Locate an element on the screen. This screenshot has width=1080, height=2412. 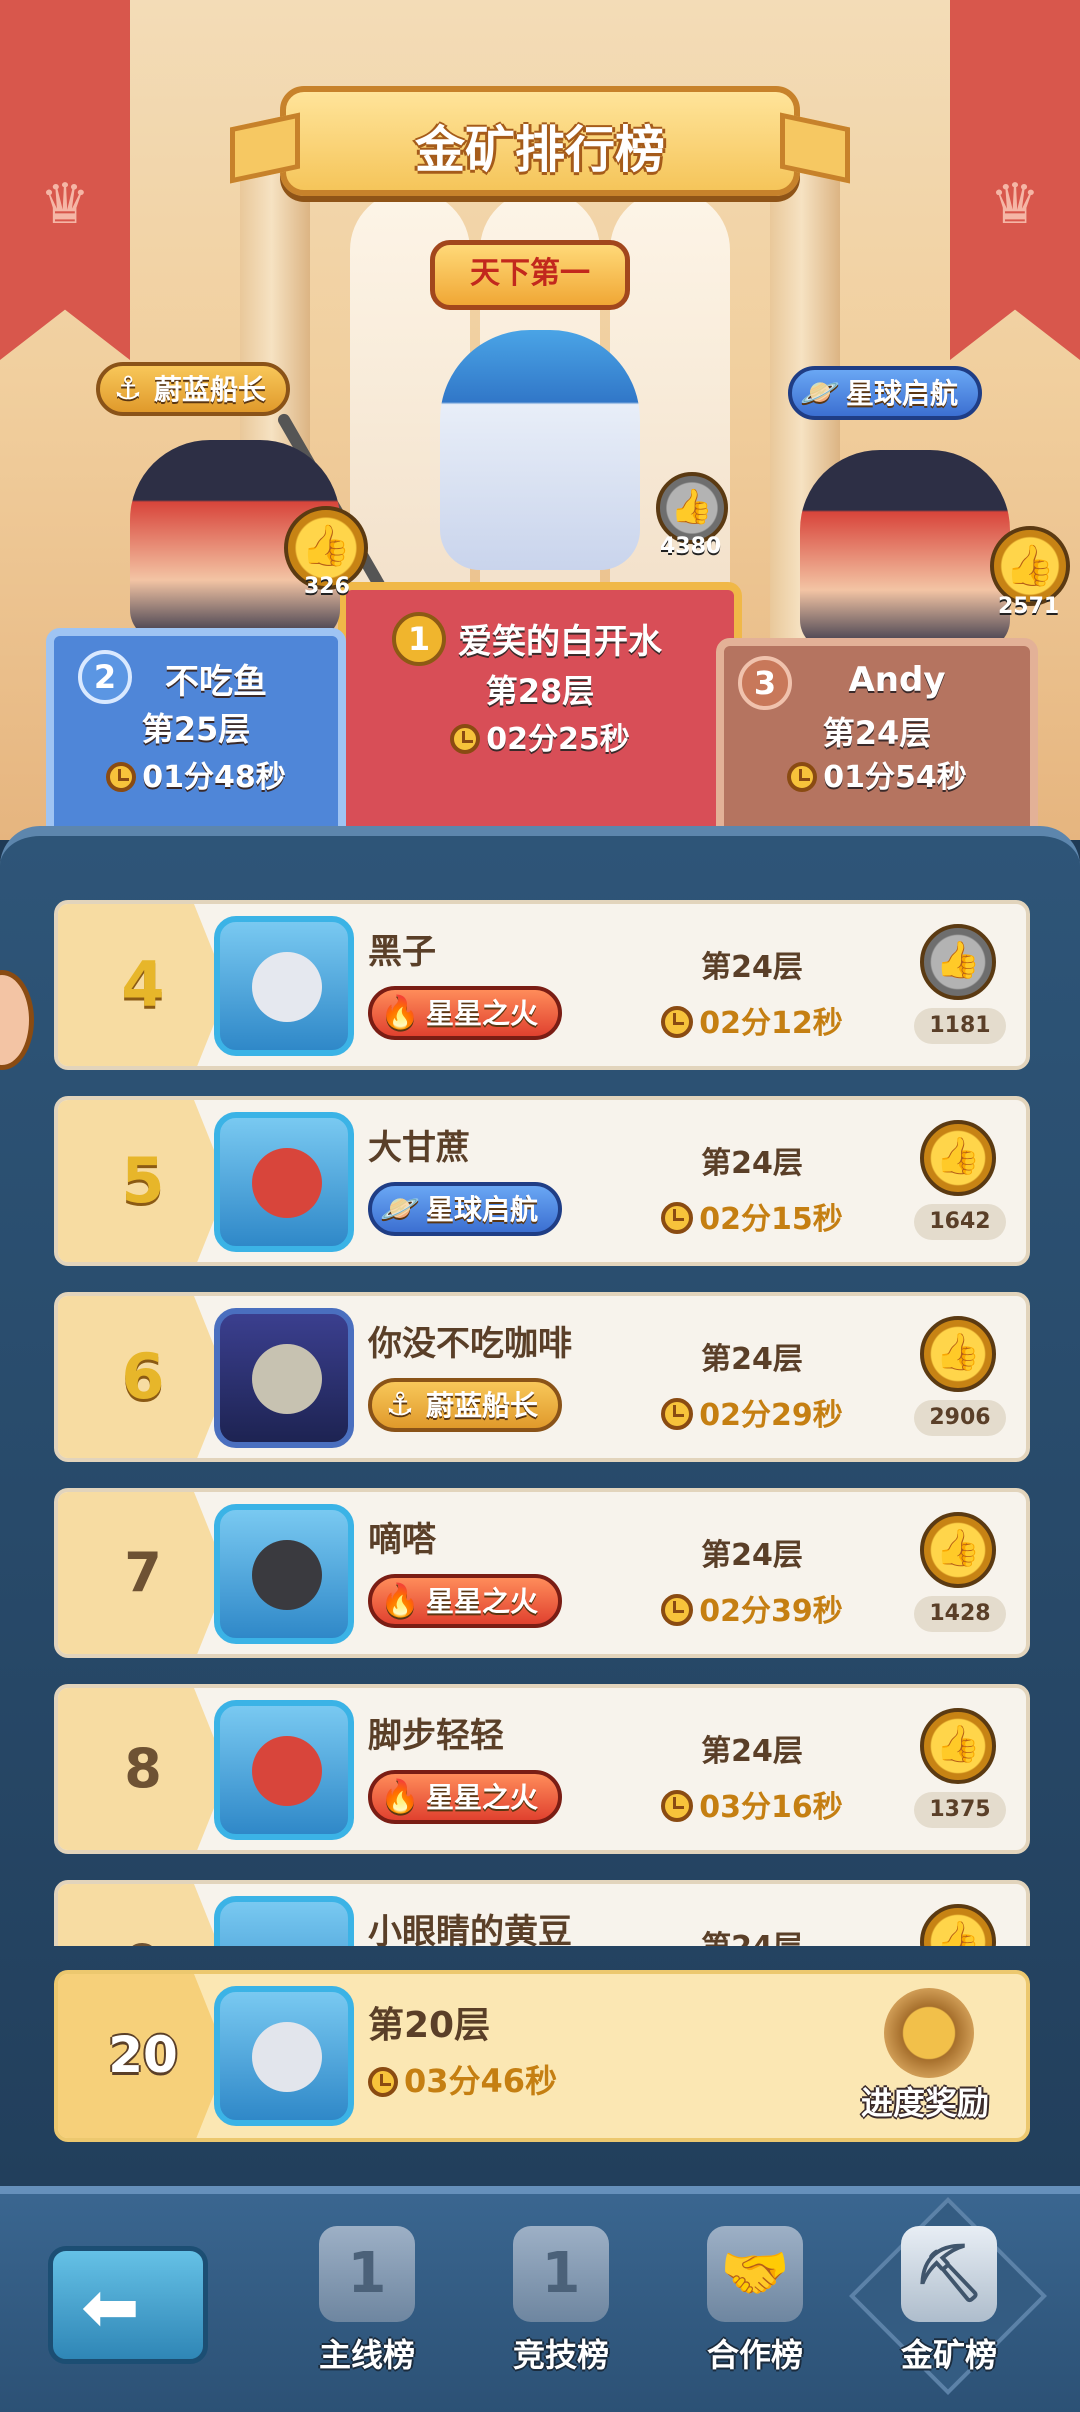
tab-coop-ranking: 🤝 合作榜 is located at coordinates (755, 2316).